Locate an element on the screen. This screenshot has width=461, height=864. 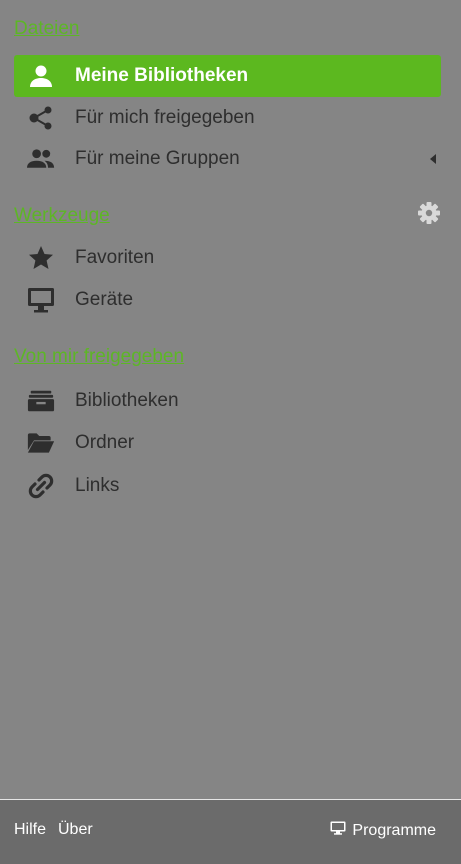
nav-label: Bibliotheken is located at coordinates (127, 400).